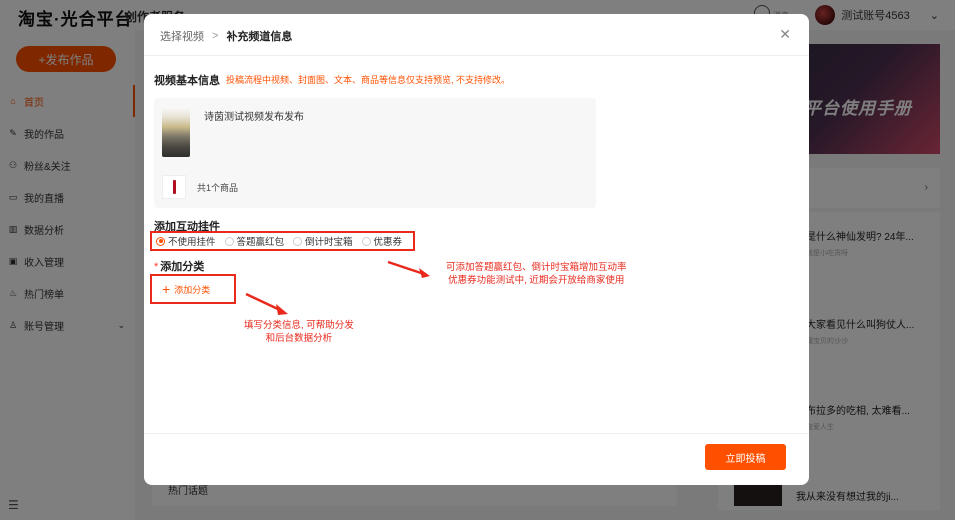 This screenshot has width=955, height=520. Describe the element at coordinates (299, 338) in the screenshot. I see `annotation-line: 和后台数据分析` at that location.